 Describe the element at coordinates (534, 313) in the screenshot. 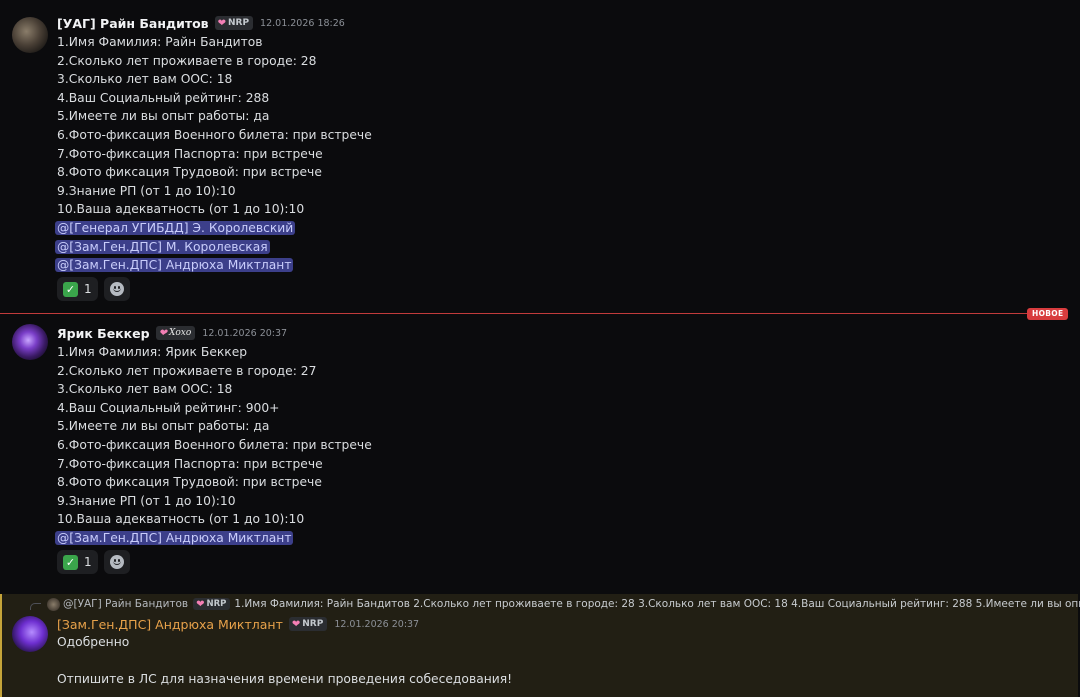

I see `new-messages-divider` at that location.